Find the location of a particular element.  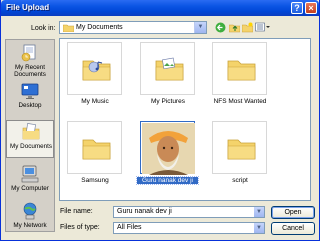

place-my-computer: My Computer is located at coordinates (30, 182).